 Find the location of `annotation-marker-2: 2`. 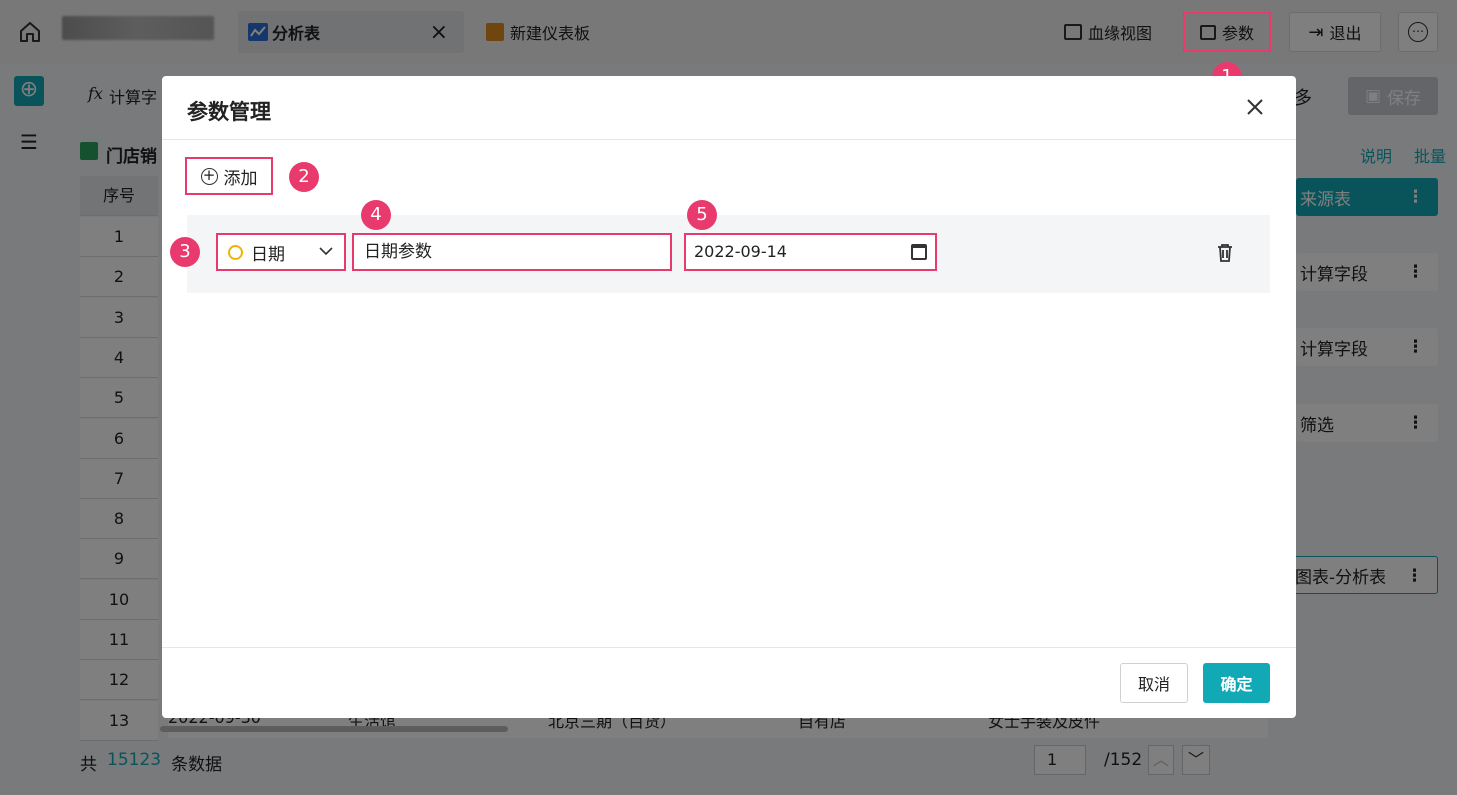

annotation-marker-2: 2 is located at coordinates (304, 177).